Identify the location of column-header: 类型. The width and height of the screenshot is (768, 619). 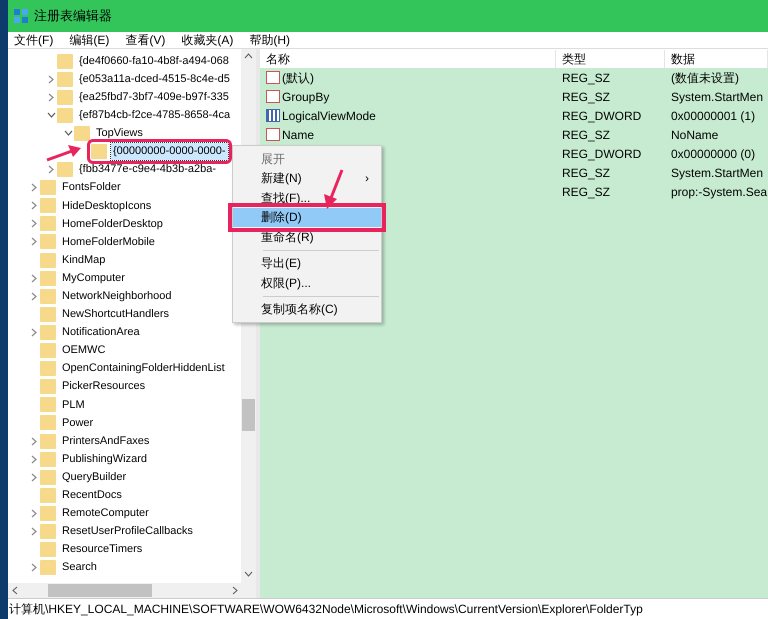
(610, 59).